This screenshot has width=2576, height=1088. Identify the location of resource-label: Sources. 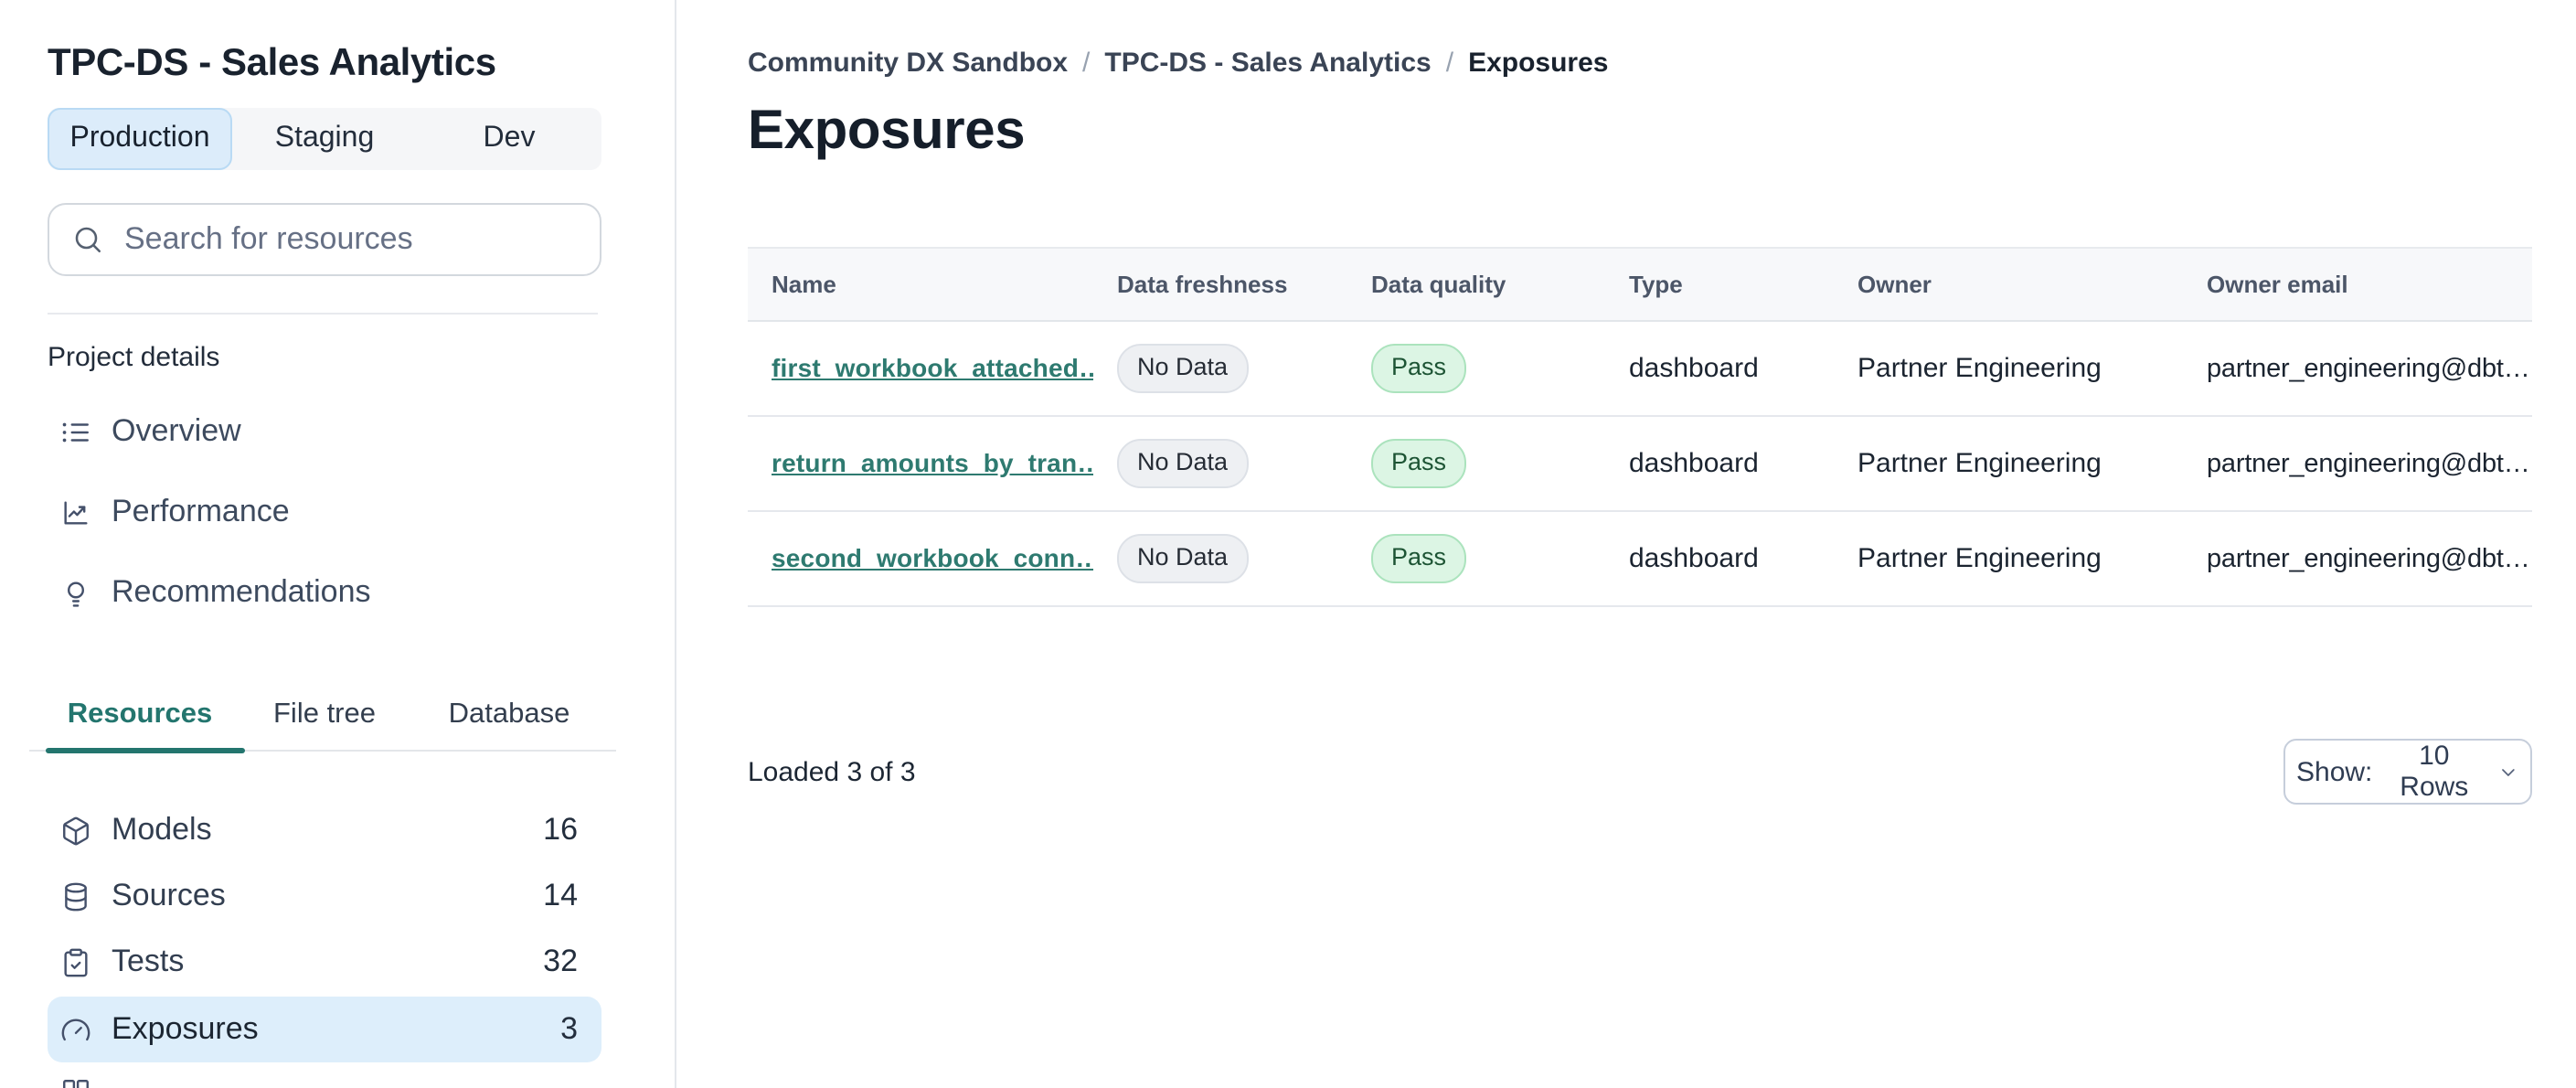
(169, 895).